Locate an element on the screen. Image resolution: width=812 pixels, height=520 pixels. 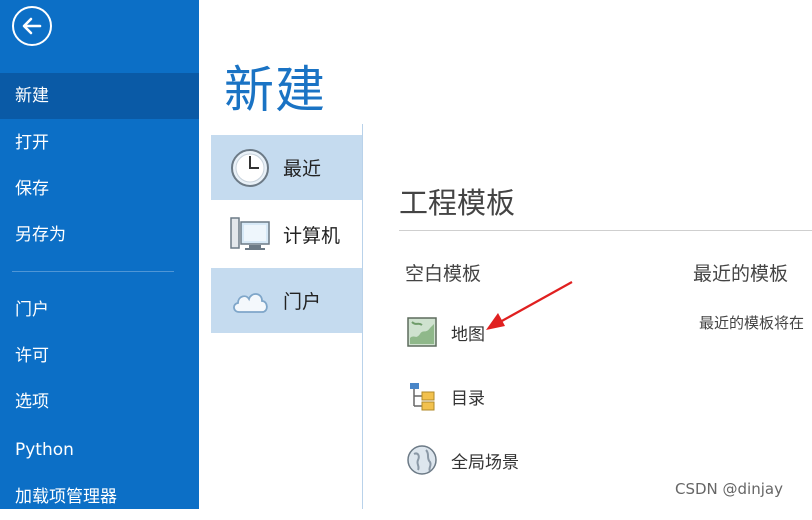
template-global-scene: 全局场景 is located at coordinates (462, 460).